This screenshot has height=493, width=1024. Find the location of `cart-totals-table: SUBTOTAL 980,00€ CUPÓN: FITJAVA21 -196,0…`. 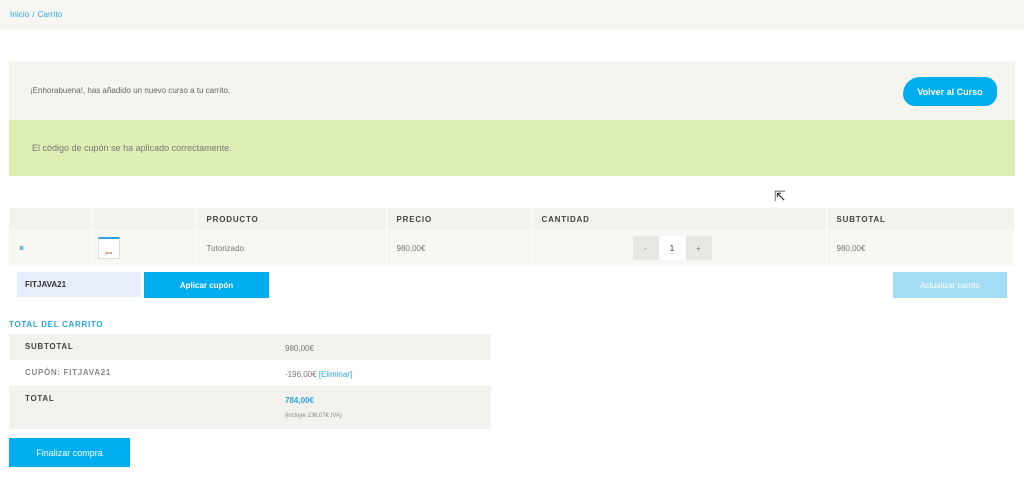

cart-totals-table: SUBTOTAL 980,00€ CUPÓN: FITJAVA21 -196,0… is located at coordinates (250, 381).